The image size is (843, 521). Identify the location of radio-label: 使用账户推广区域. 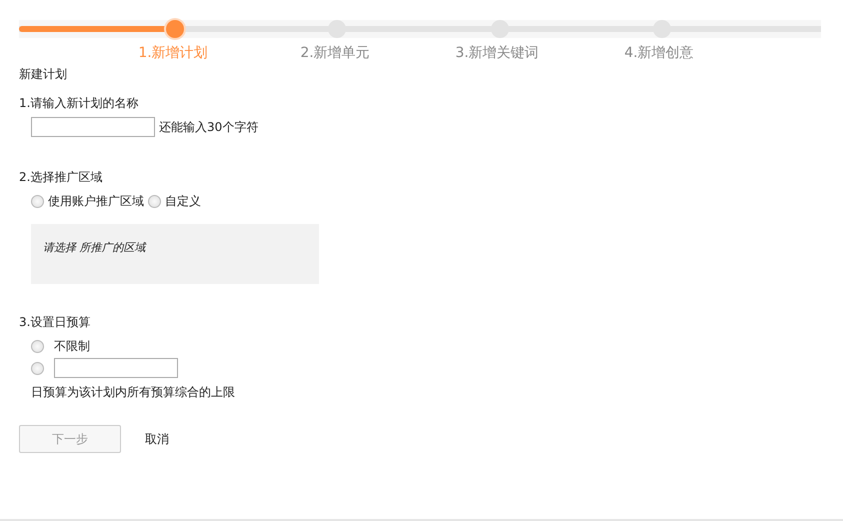
(96, 201).